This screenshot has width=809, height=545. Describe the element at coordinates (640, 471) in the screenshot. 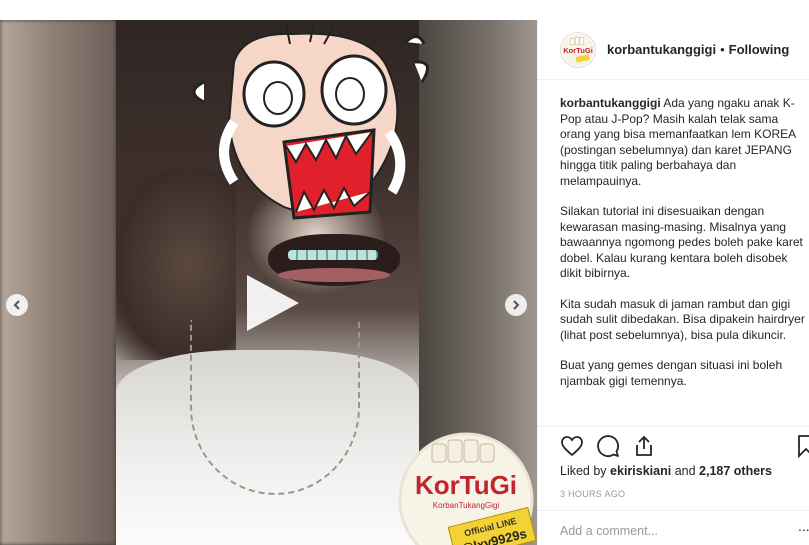

I see `liker-username-link: ekiriskiani` at that location.